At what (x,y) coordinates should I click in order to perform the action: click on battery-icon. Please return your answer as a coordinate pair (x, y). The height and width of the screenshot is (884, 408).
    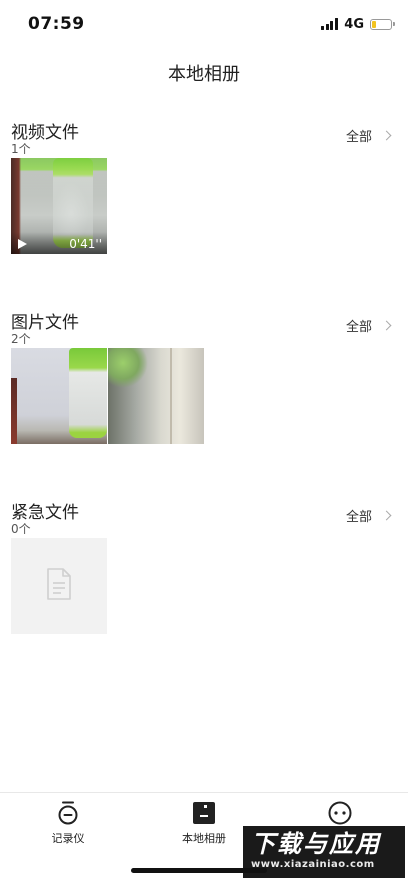
    Looking at the image, I should click on (382, 24).